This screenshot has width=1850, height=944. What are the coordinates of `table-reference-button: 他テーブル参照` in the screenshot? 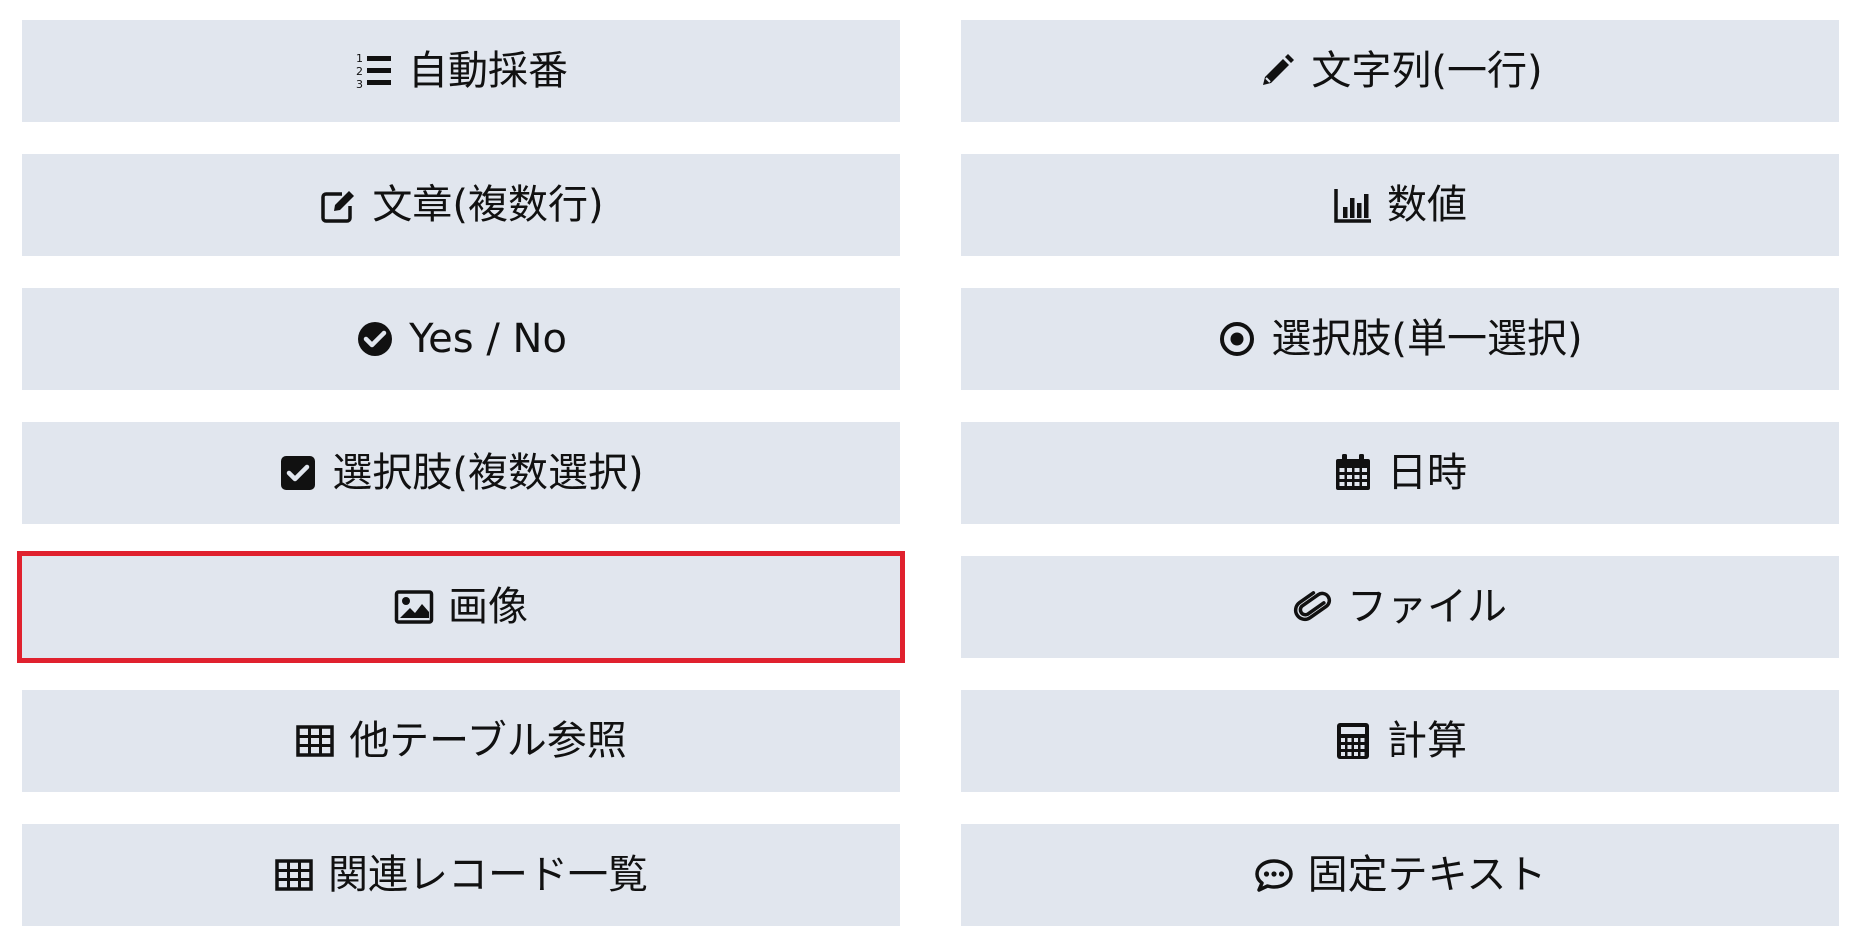 It's located at (461, 741).